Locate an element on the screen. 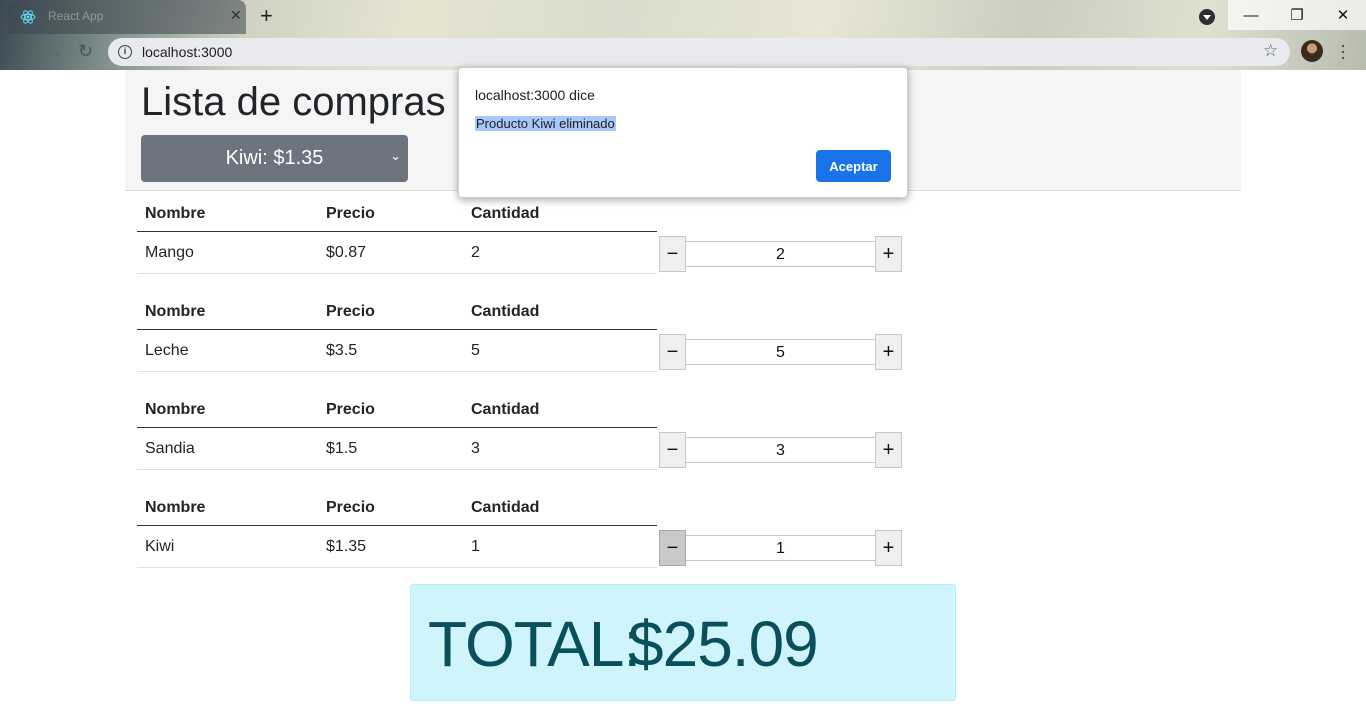 This screenshot has height=717, width=1366. item-qty: 3 is located at coordinates (475, 448).